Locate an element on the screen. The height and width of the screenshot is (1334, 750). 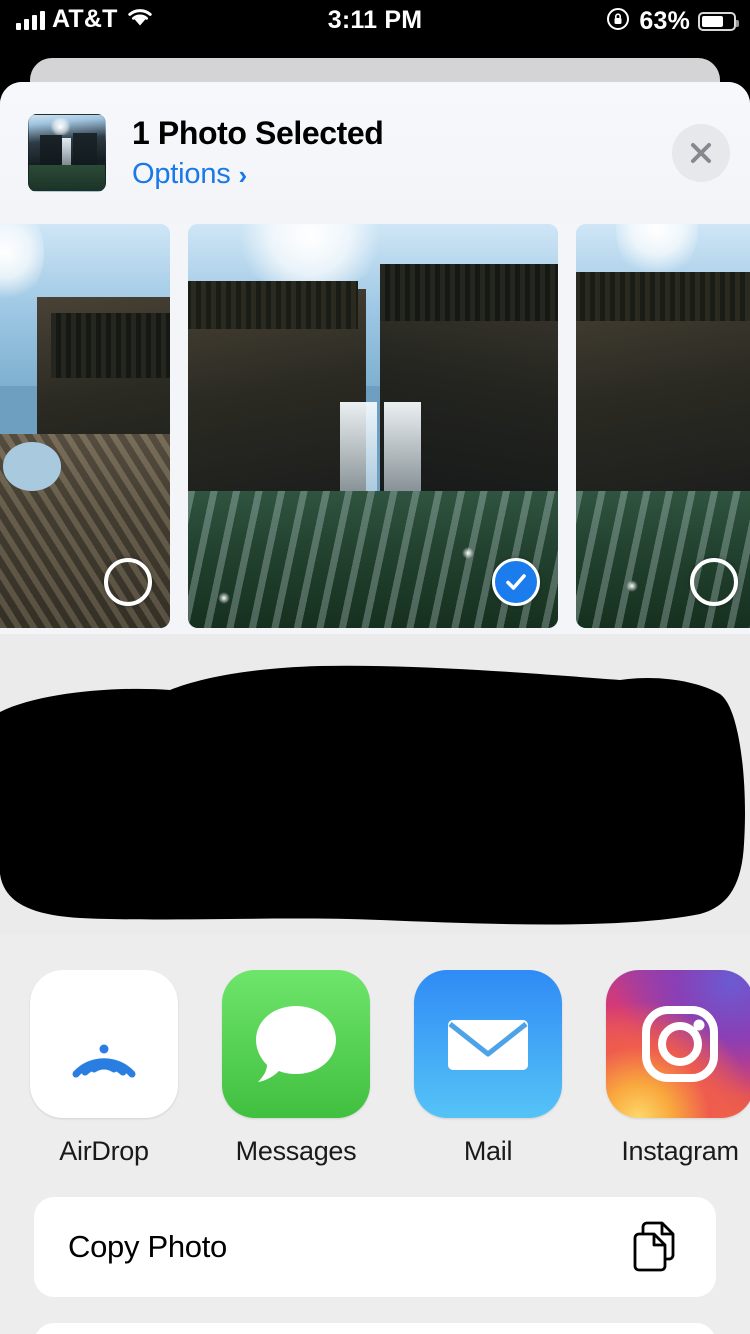
app-label: Messages is located at coordinates (296, 1151).